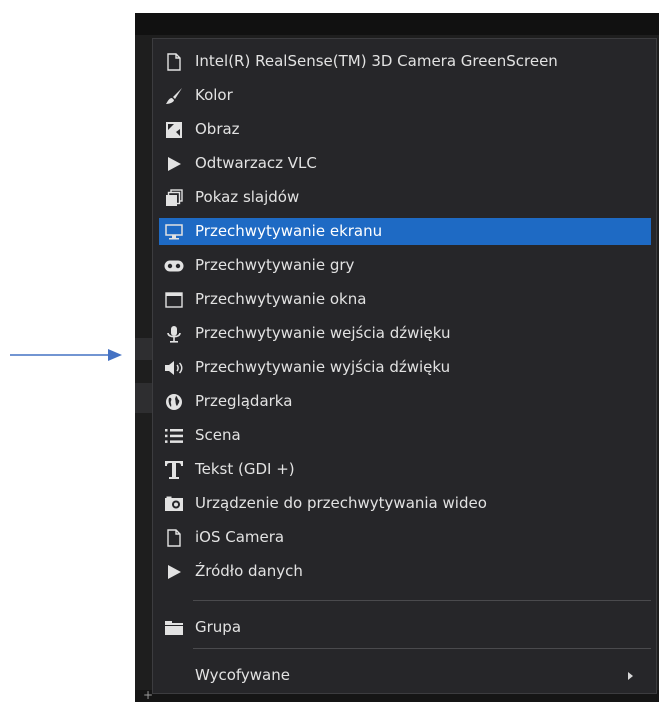  Describe the element at coordinates (405, 469) in the screenshot. I see `menu-item-text-gdi: Tekst (GDI +)` at that location.